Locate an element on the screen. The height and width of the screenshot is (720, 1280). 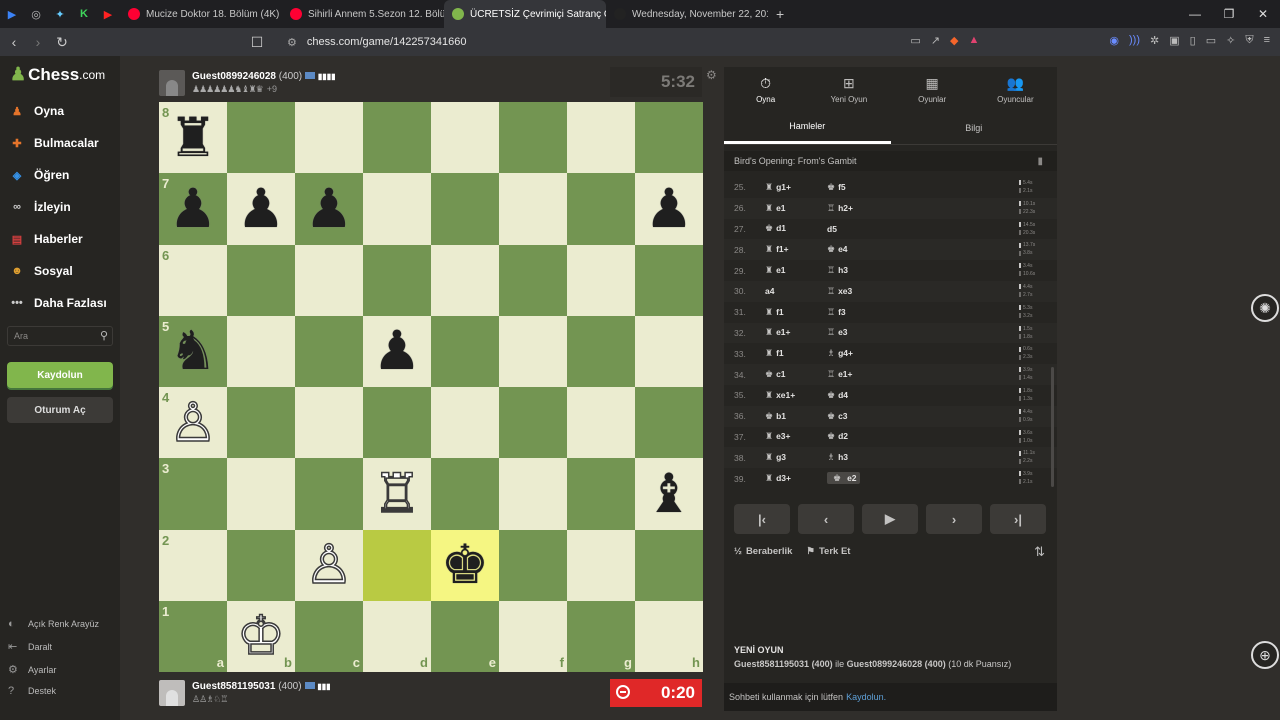
black-move: ♚ e4 is located at coordinates (860, 249).